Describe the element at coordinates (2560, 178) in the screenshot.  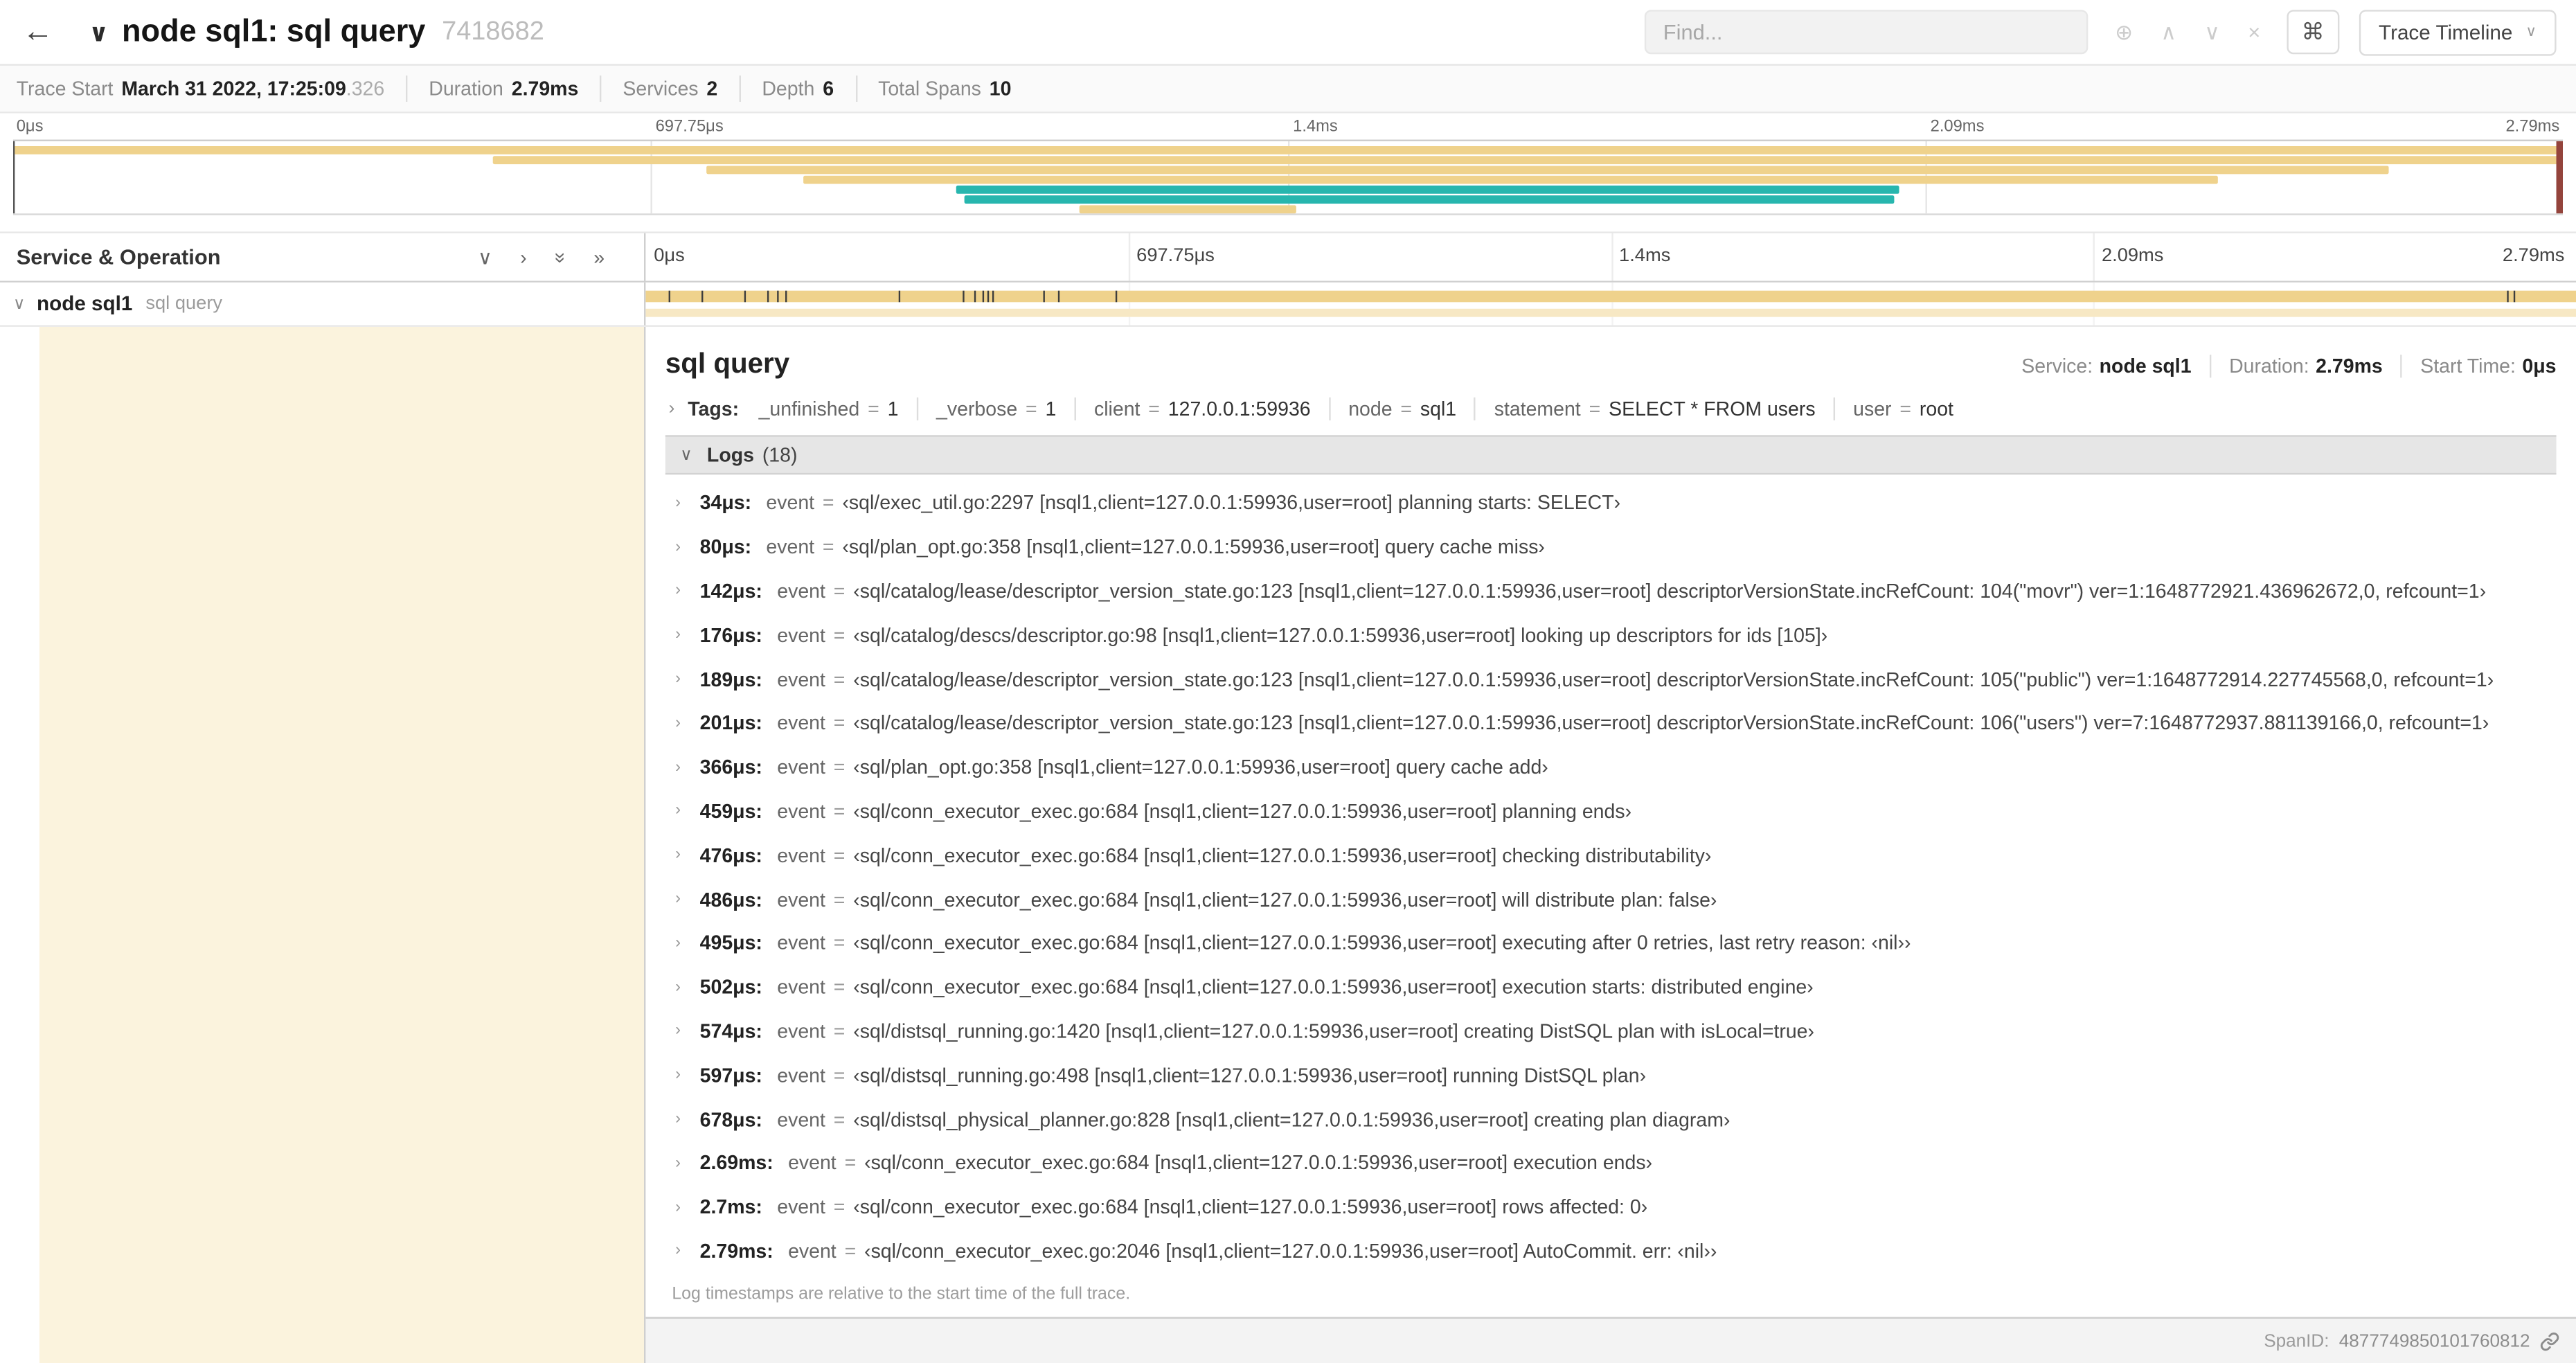
I see `minimap-scrubber-right` at that location.